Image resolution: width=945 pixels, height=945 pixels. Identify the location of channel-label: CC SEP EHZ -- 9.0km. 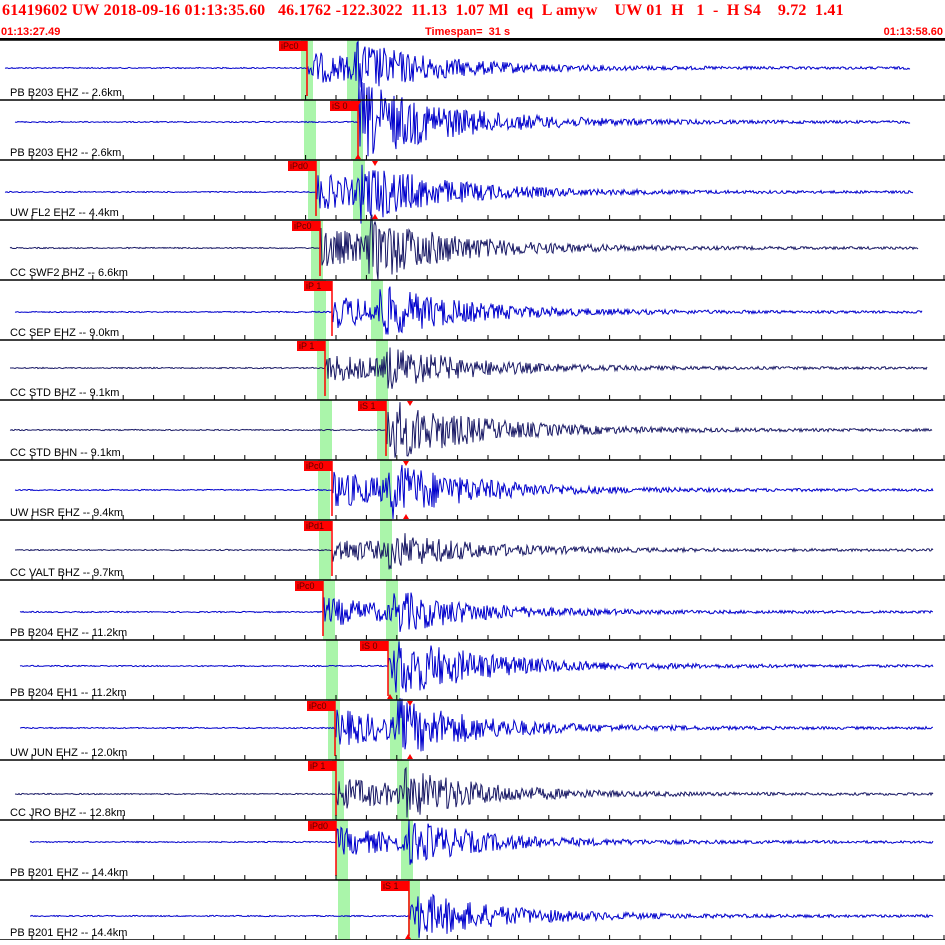
(65, 333).